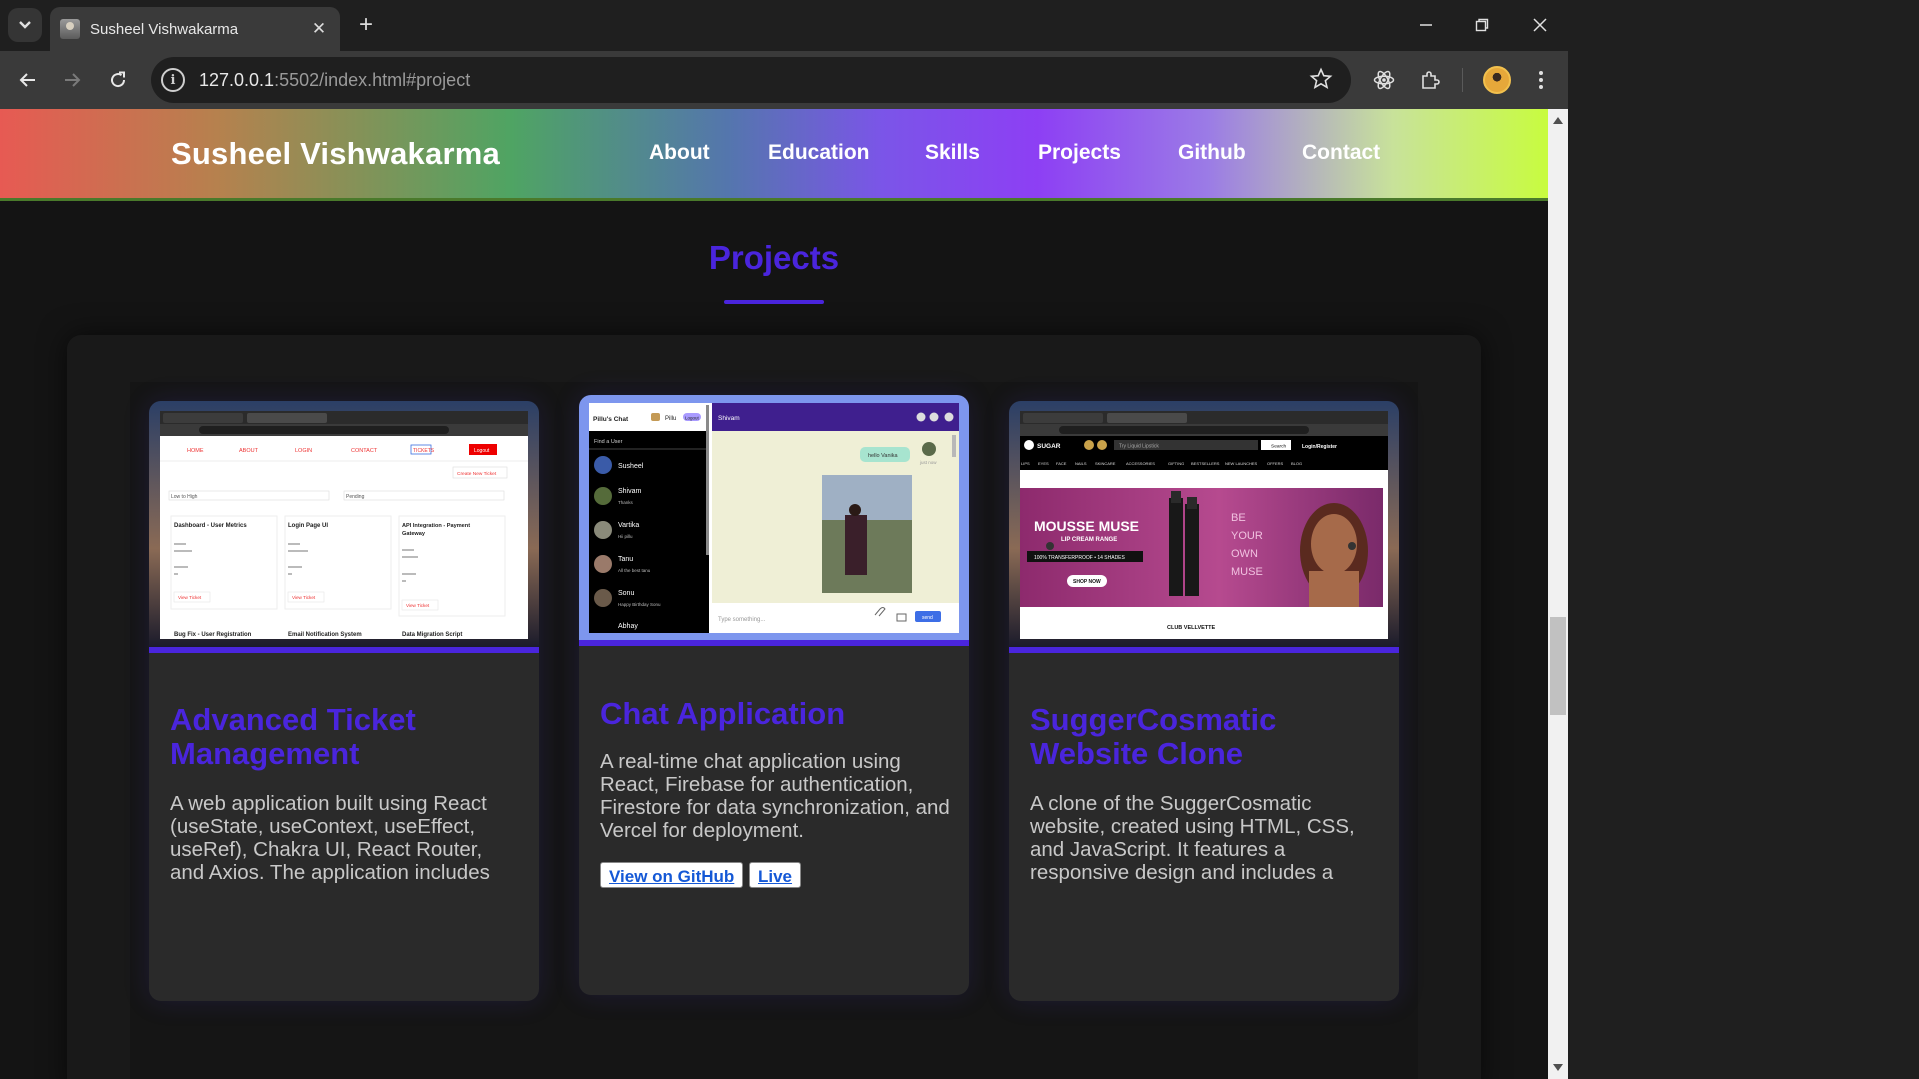 Image resolution: width=1919 pixels, height=1079 pixels. I want to click on ss-logout: Logout, so click(482, 451).